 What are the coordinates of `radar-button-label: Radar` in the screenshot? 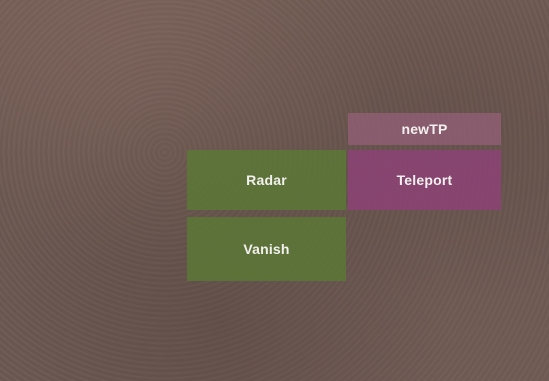 It's located at (266, 180).